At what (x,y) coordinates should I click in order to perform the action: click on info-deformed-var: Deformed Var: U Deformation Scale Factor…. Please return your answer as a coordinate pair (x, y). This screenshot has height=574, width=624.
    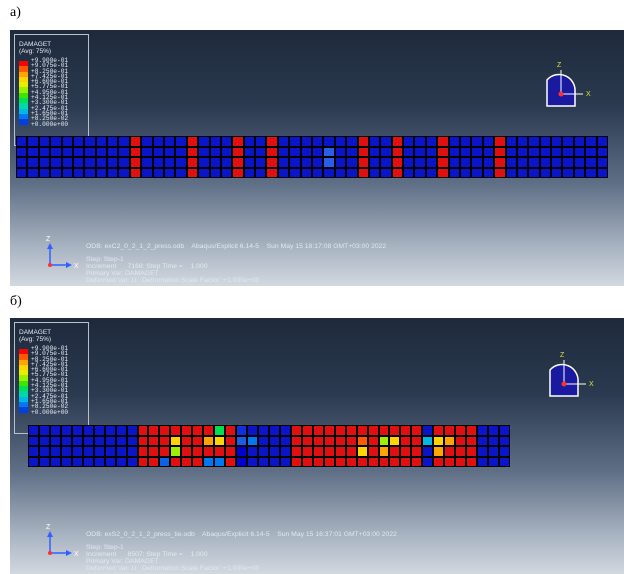
    Looking at the image, I should click on (173, 280).